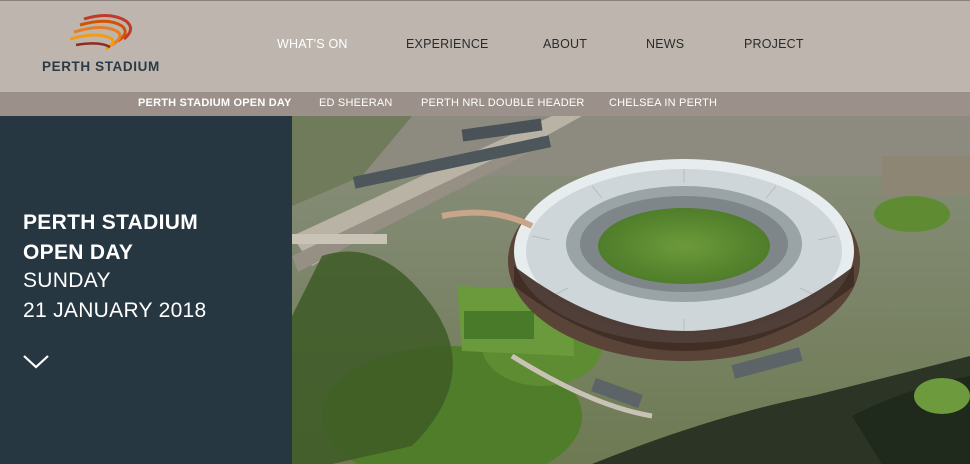 This screenshot has height=464, width=970. Describe the element at coordinates (663, 103) in the screenshot. I see `subnav-chelsea-in-perth: CHELSEA IN PERTH` at that location.